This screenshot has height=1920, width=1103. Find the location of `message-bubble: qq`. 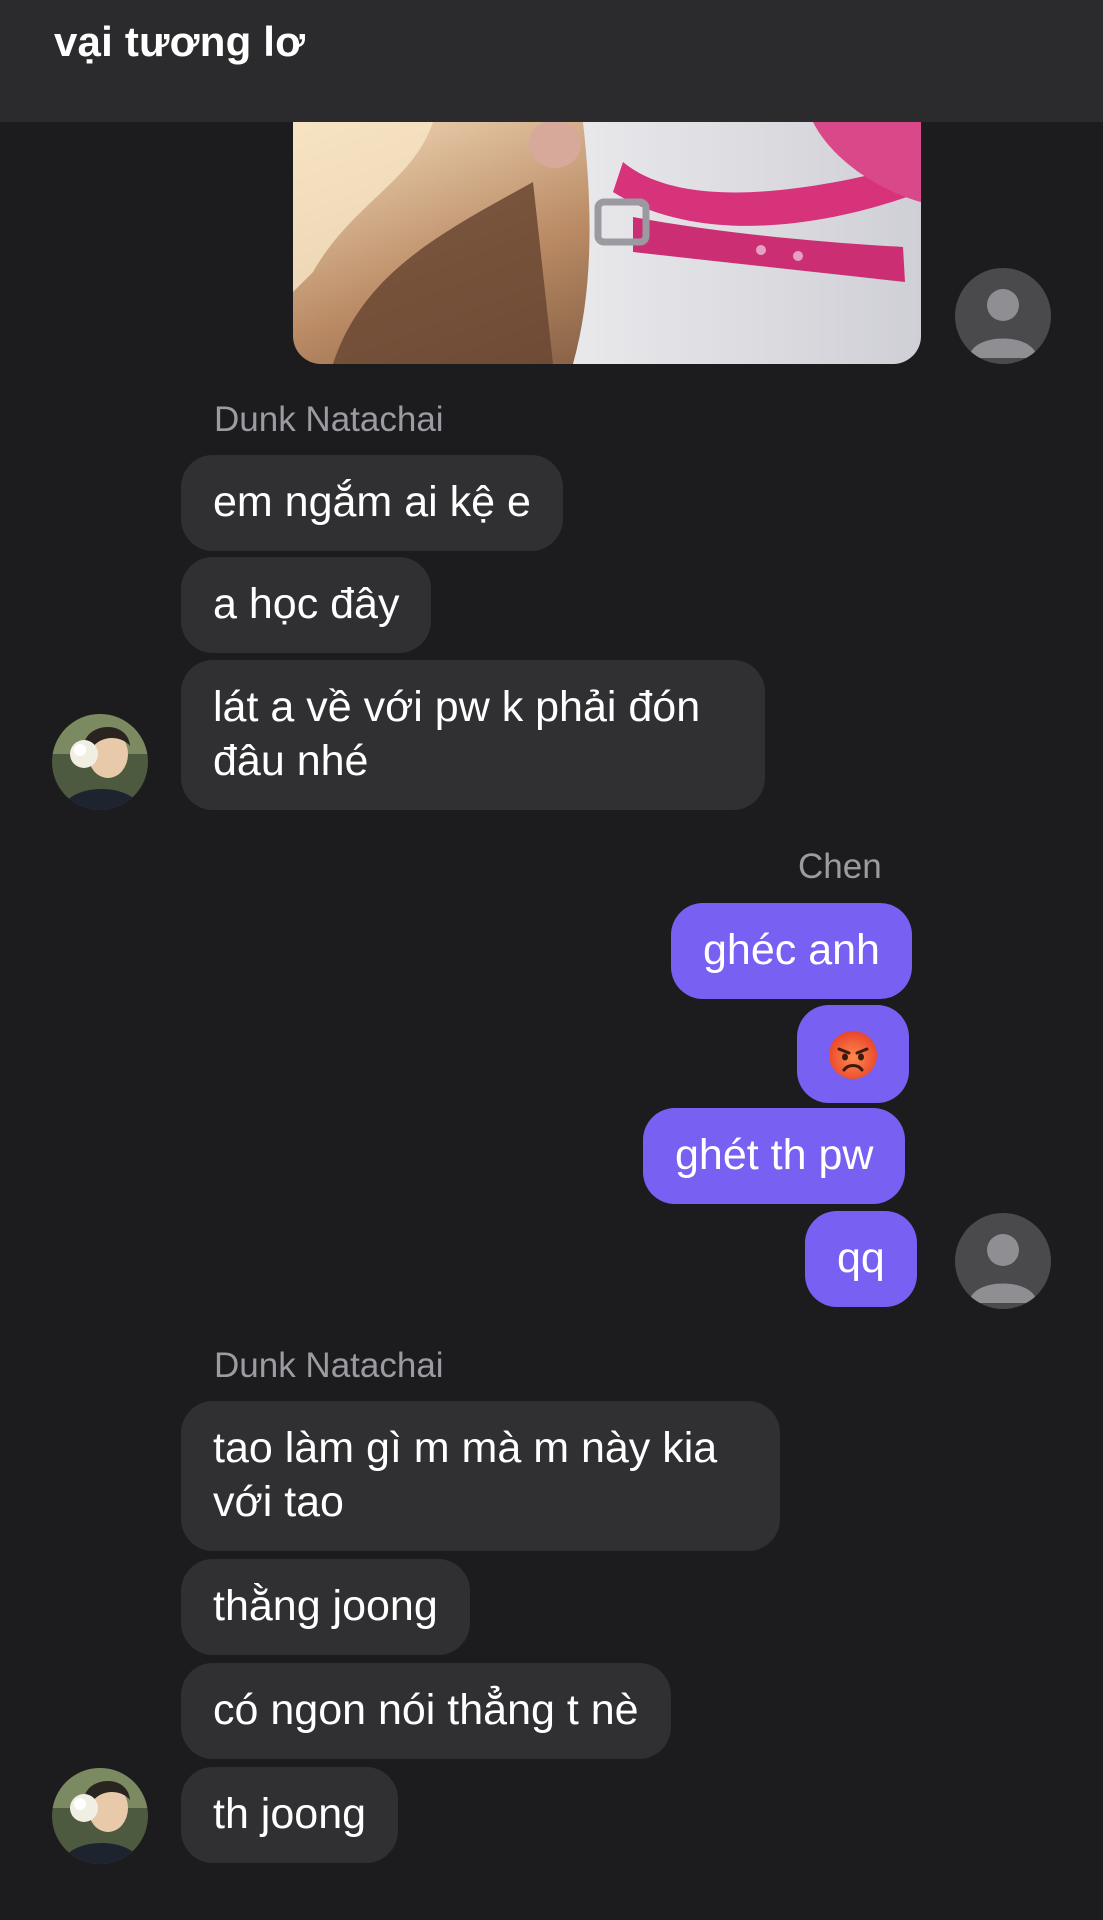

message-bubble: qq is located at coordinates (861, 1259).